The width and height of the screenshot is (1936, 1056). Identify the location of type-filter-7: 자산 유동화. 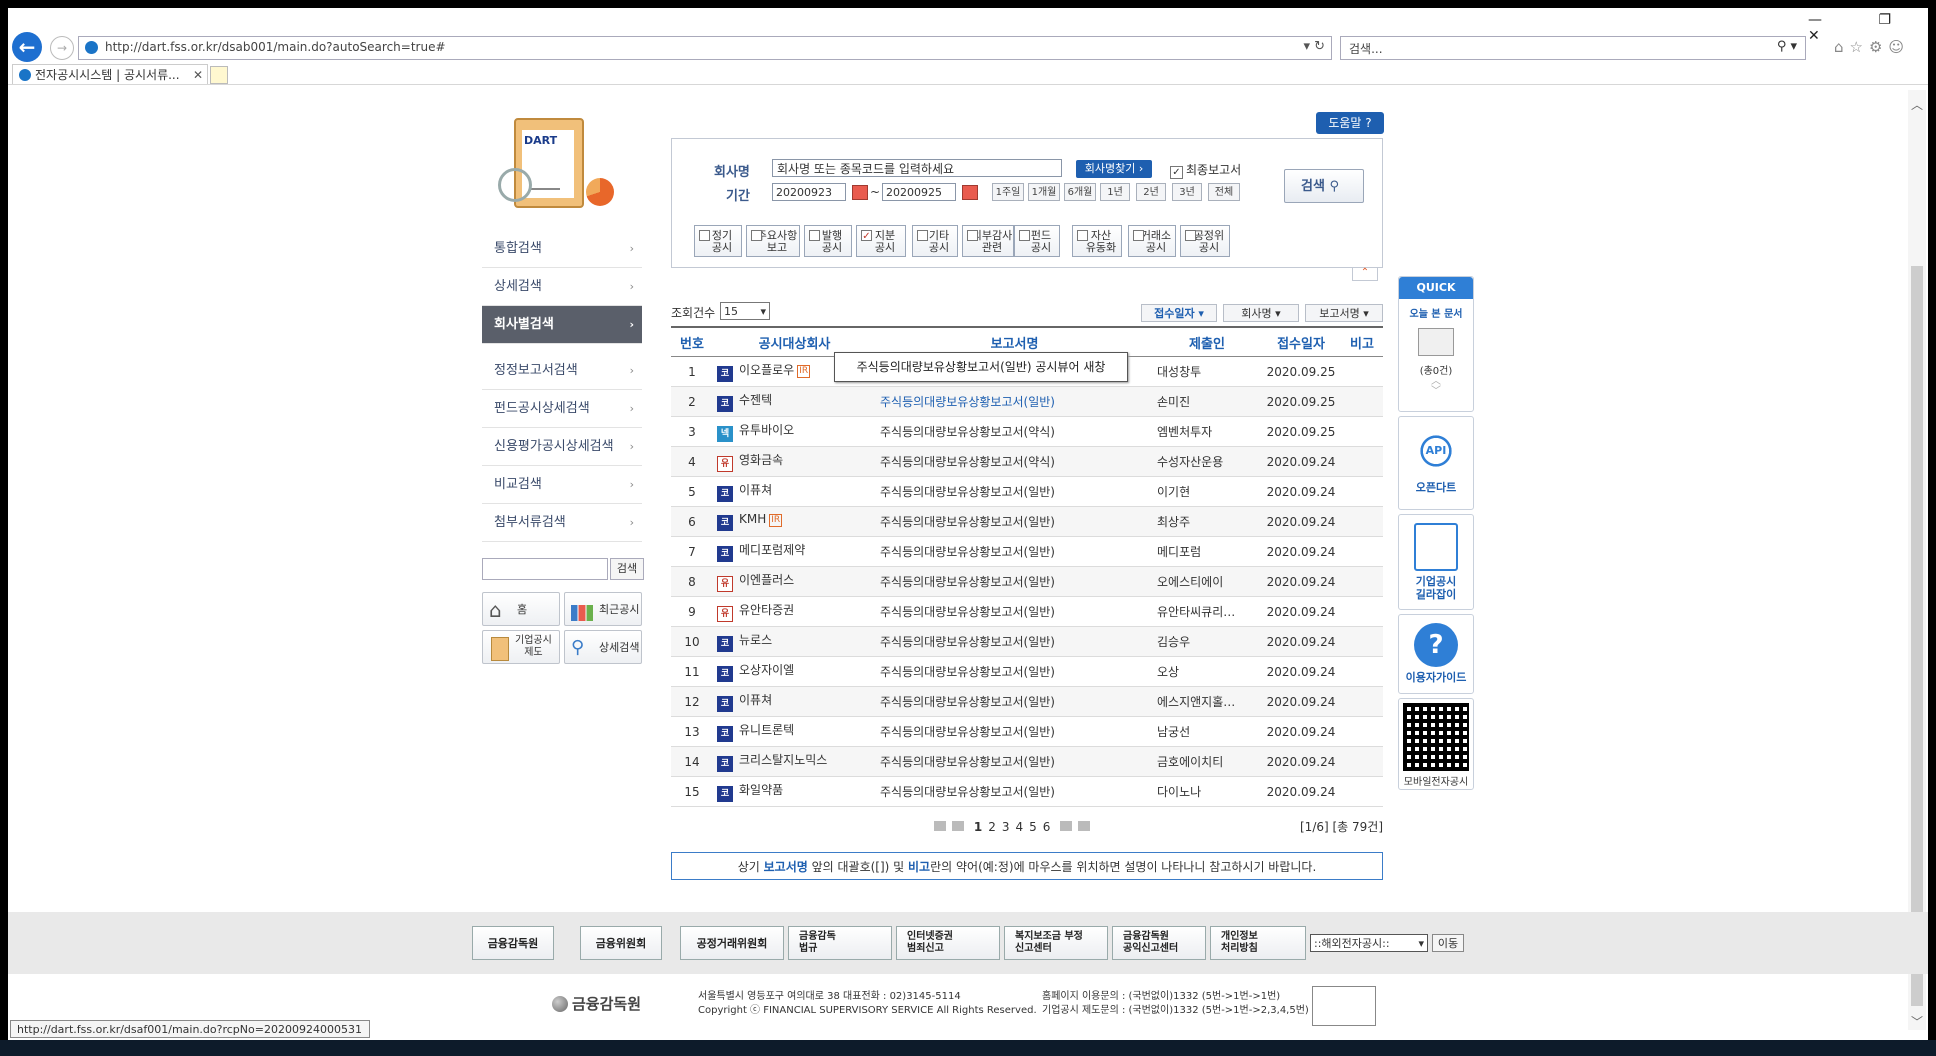
(1097, 241).